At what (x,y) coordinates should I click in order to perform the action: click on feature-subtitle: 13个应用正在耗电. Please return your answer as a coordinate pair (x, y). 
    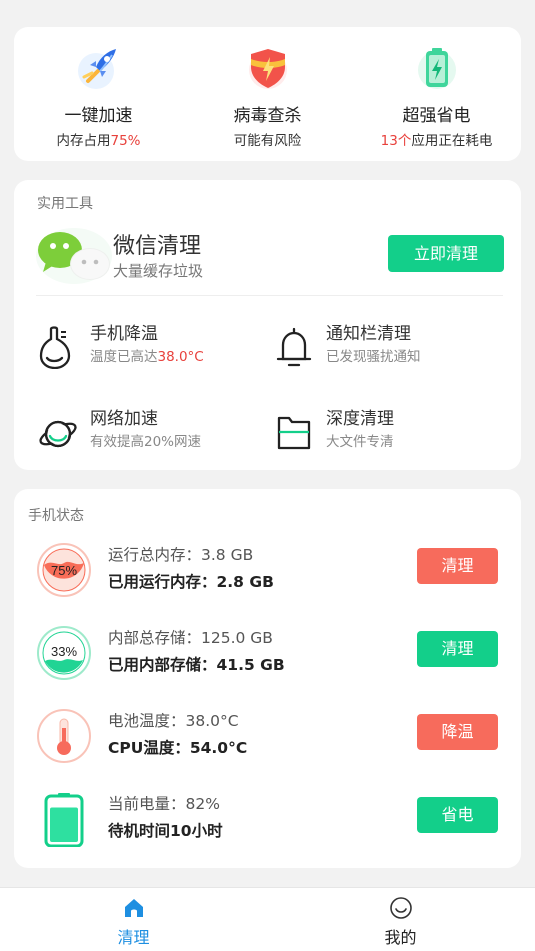
    Looking at the image, I should click on (436, 141).